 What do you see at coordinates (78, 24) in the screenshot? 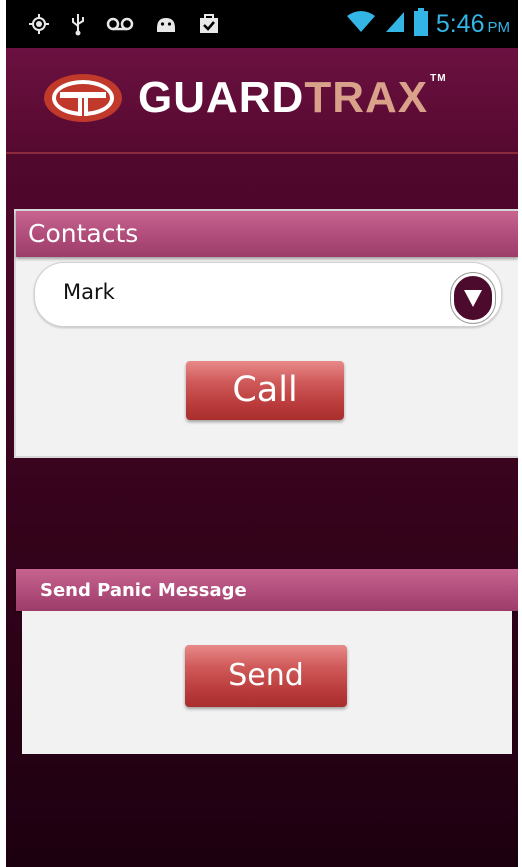
I see `usb-icon` at bounding box center [78, 24].